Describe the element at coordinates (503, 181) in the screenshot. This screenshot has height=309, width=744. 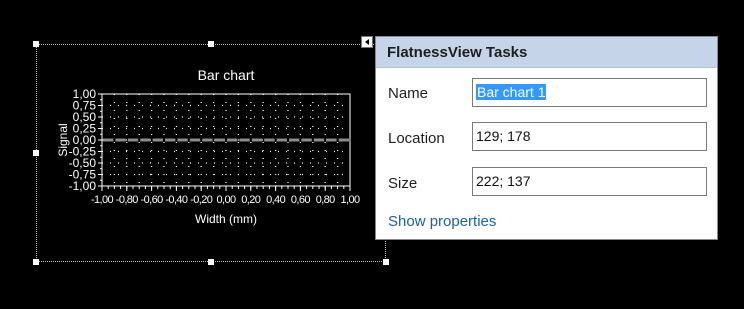
I see `size-field-value: 222; 137` at that location.